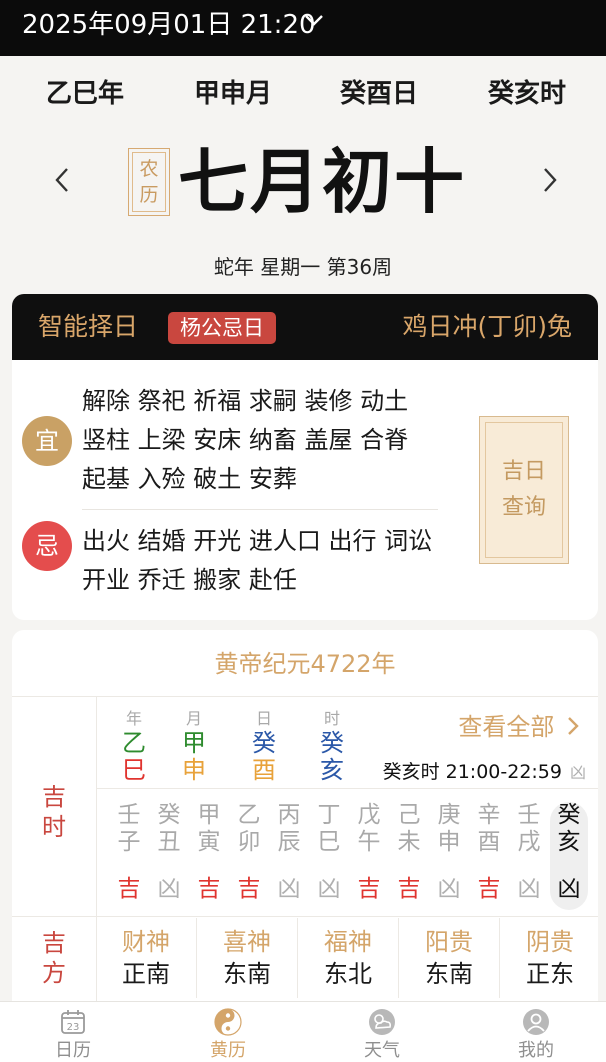 The height and width of the screenshot is (1062, 606). Describe the element at coordinates (484, 772) in the screenshot. I see `current-hour-info: 癸亥时 21:00-22:59 凶` at that location.